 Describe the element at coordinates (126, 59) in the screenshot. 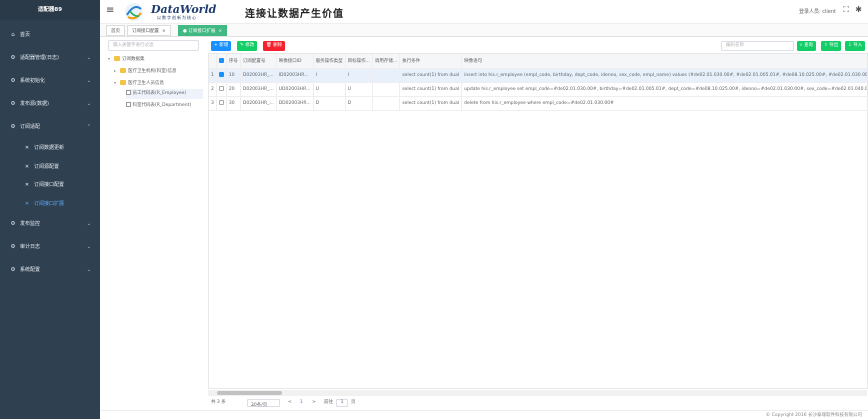

I see `tree-node-subscription-dataset: ▾ 订阅数据集` at that location.